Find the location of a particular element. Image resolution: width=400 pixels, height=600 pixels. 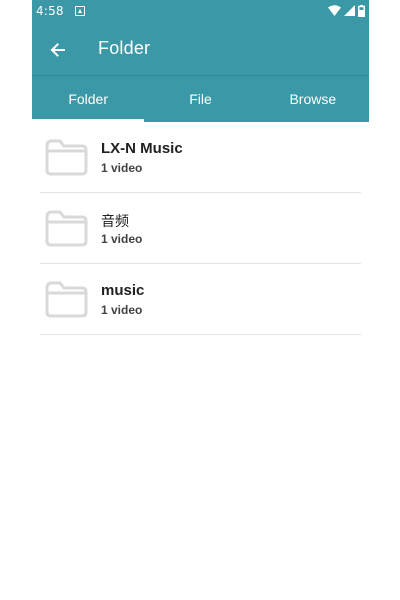

status-icons is located at coordinates (345, 11).